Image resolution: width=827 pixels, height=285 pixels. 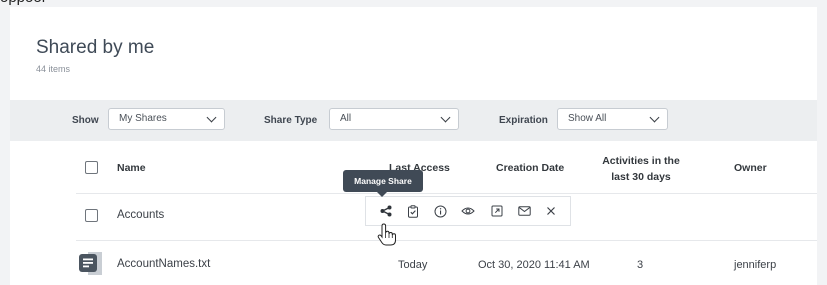 What do you see at coordinates (640, 265) in the screenshot?
I see `row-activities: 3` at bounding box center [640, 265].